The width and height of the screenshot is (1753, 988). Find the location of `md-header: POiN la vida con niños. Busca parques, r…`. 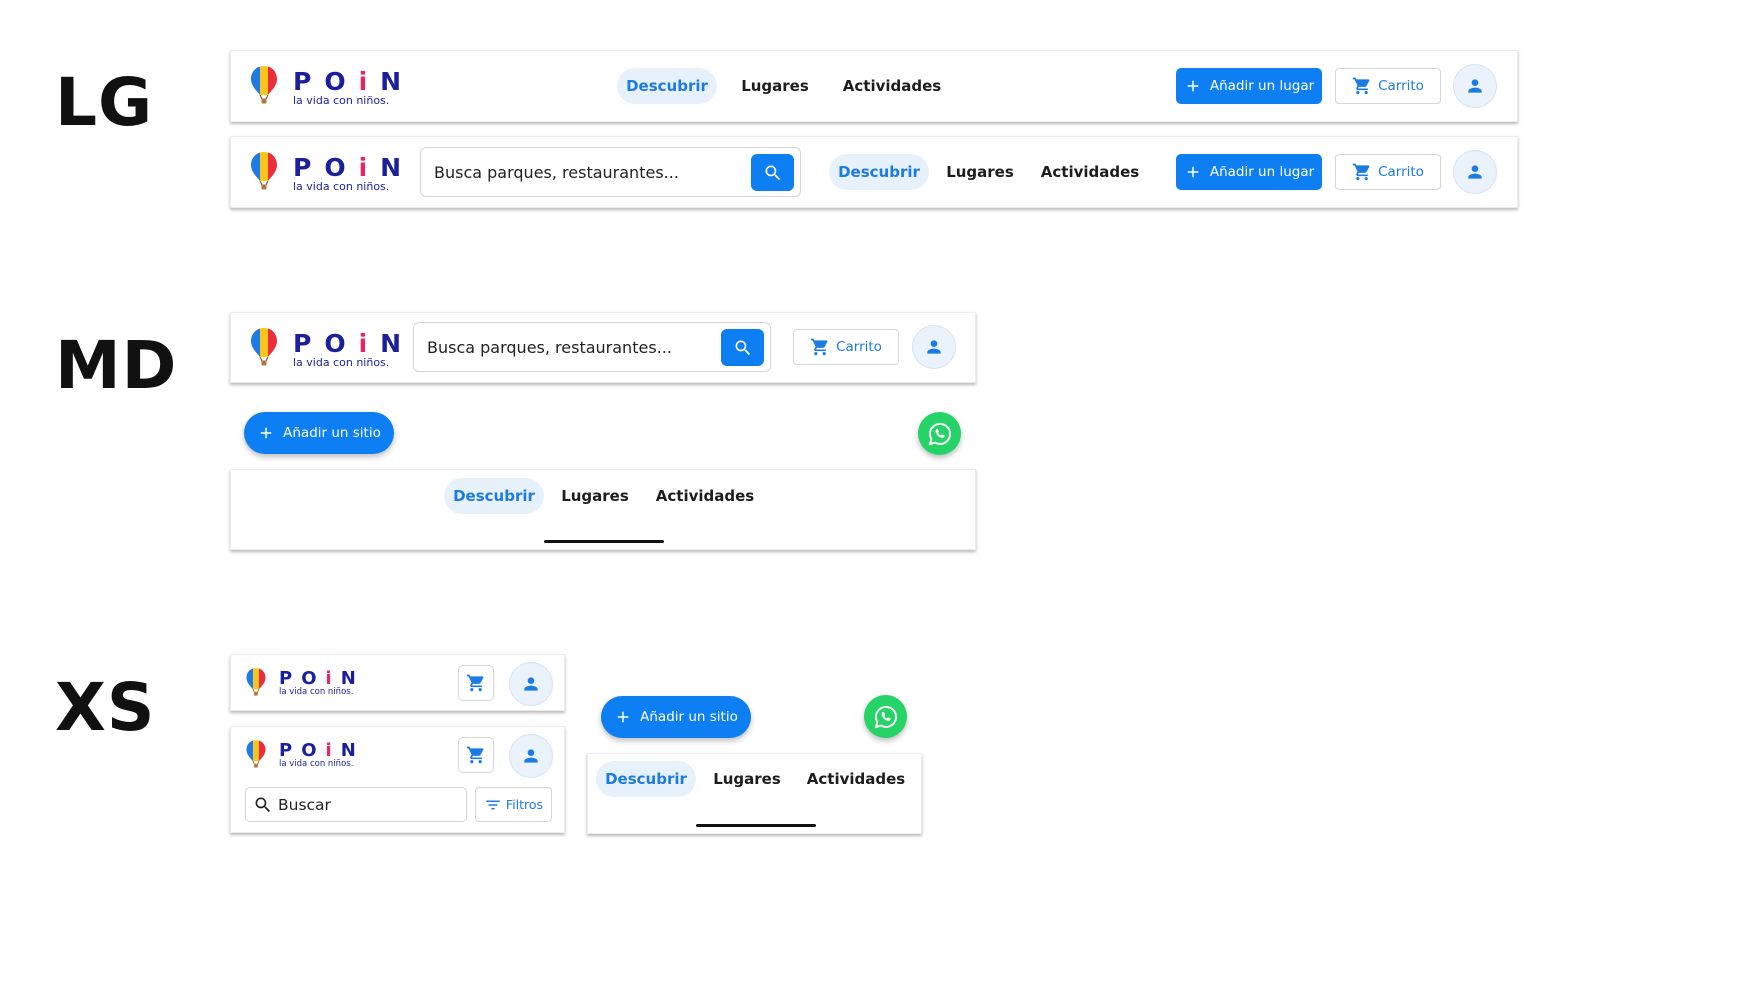

md-header: POiN la vida con niños. Busca parques, r… is located at coordinates (603, 347).